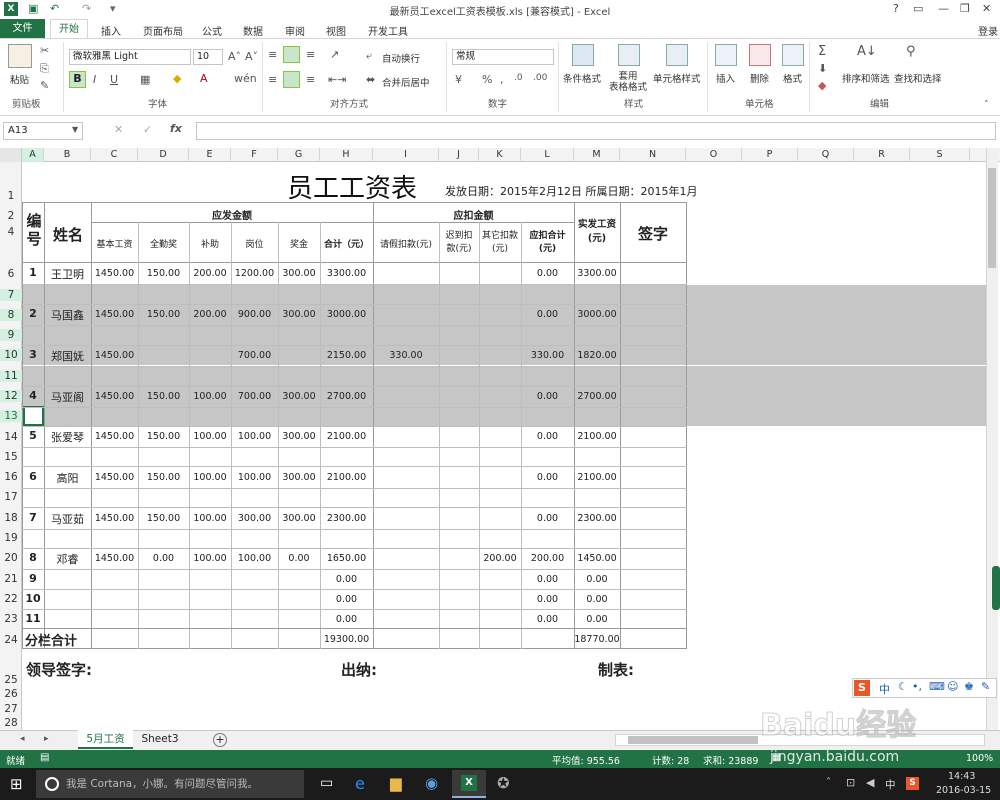 This screenshot has height=800, width=1000. What do you see at coordinates (18, 784) in the screenshot?
I see `windows-start-icon: ⊞` at bounding box center [18, 784].